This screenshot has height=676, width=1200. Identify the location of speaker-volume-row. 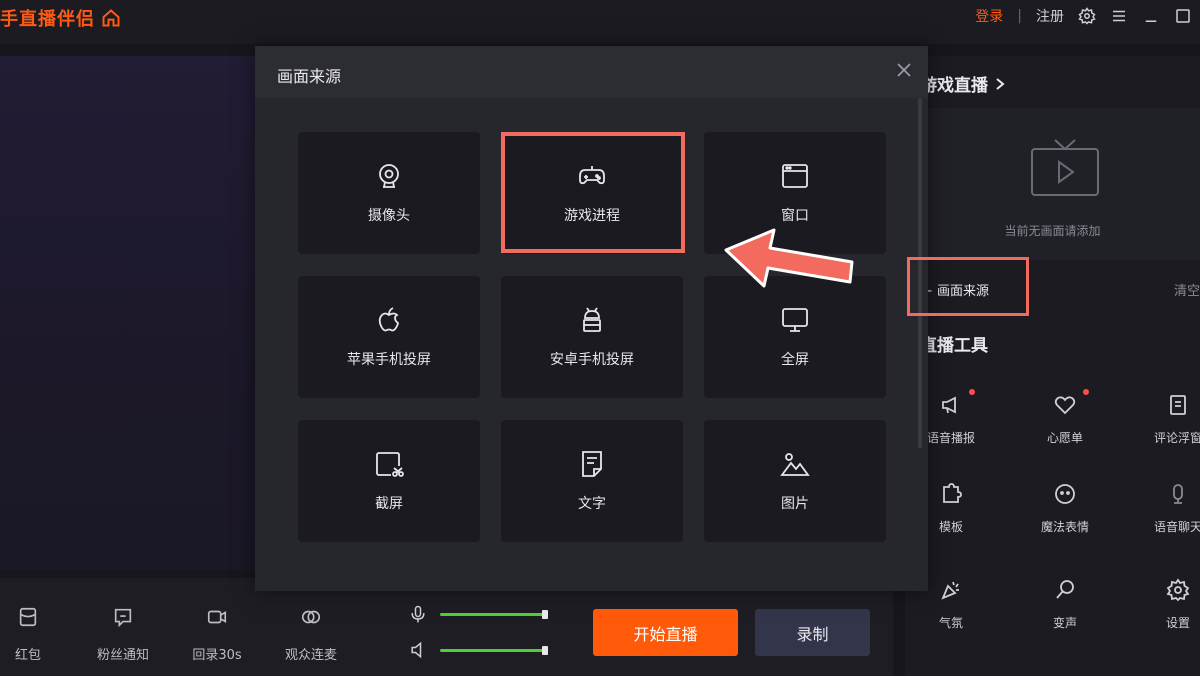
(478, 650).